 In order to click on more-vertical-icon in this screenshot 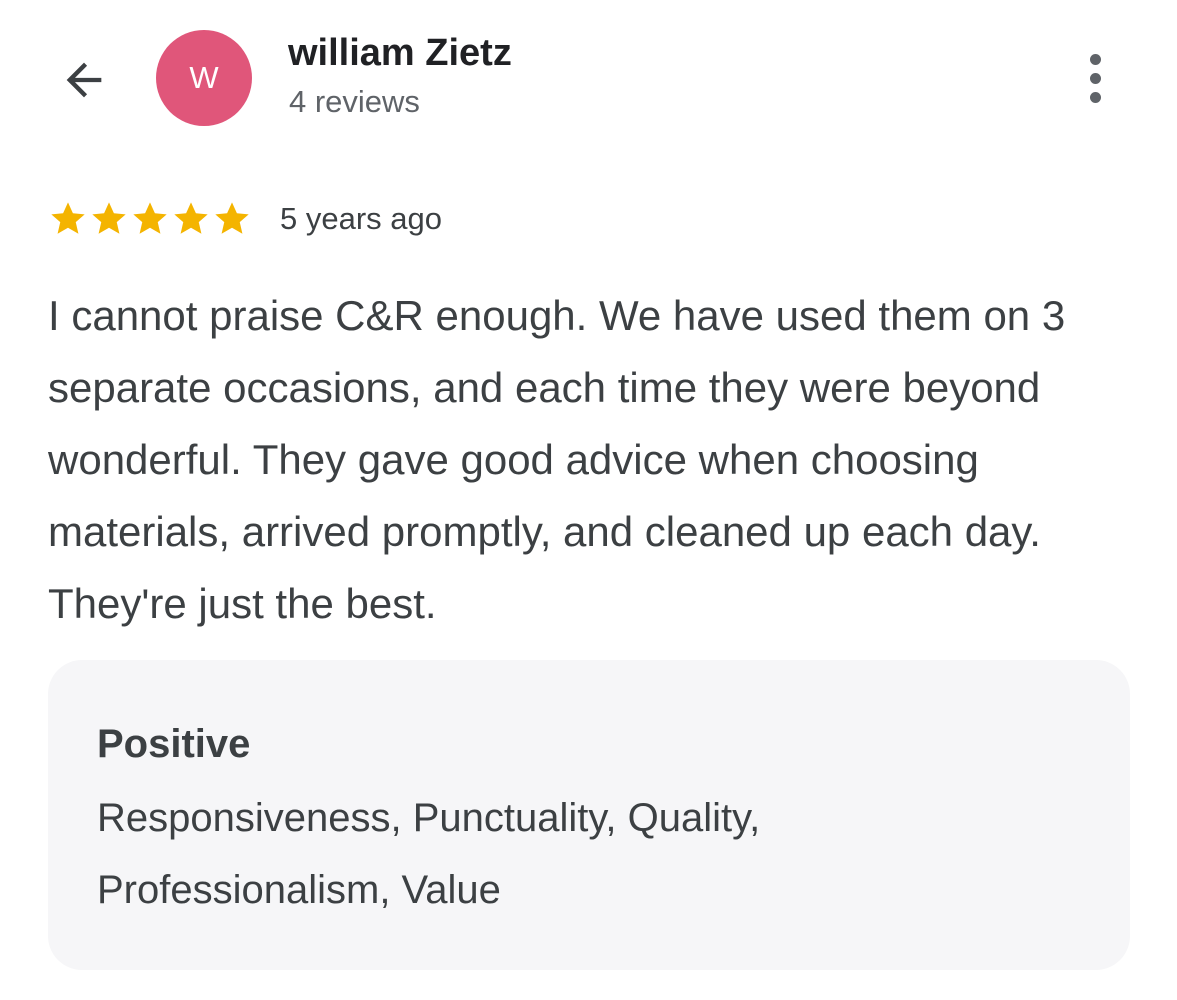, I will do `click(1095, 59)`.